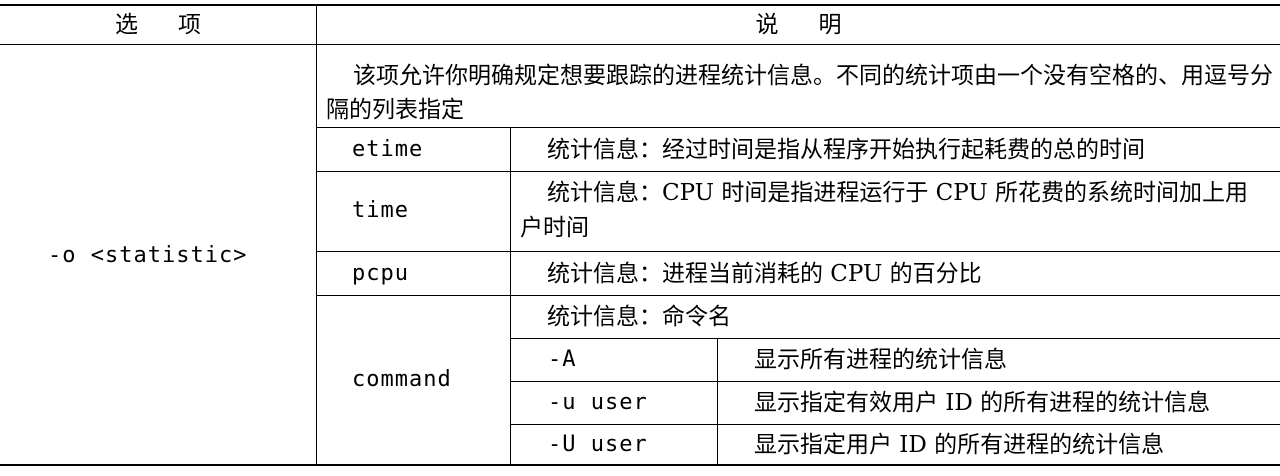  Describe the element at coordinates (380, 273) in the screenshot. I see `stat-name: pcpu` at that location.